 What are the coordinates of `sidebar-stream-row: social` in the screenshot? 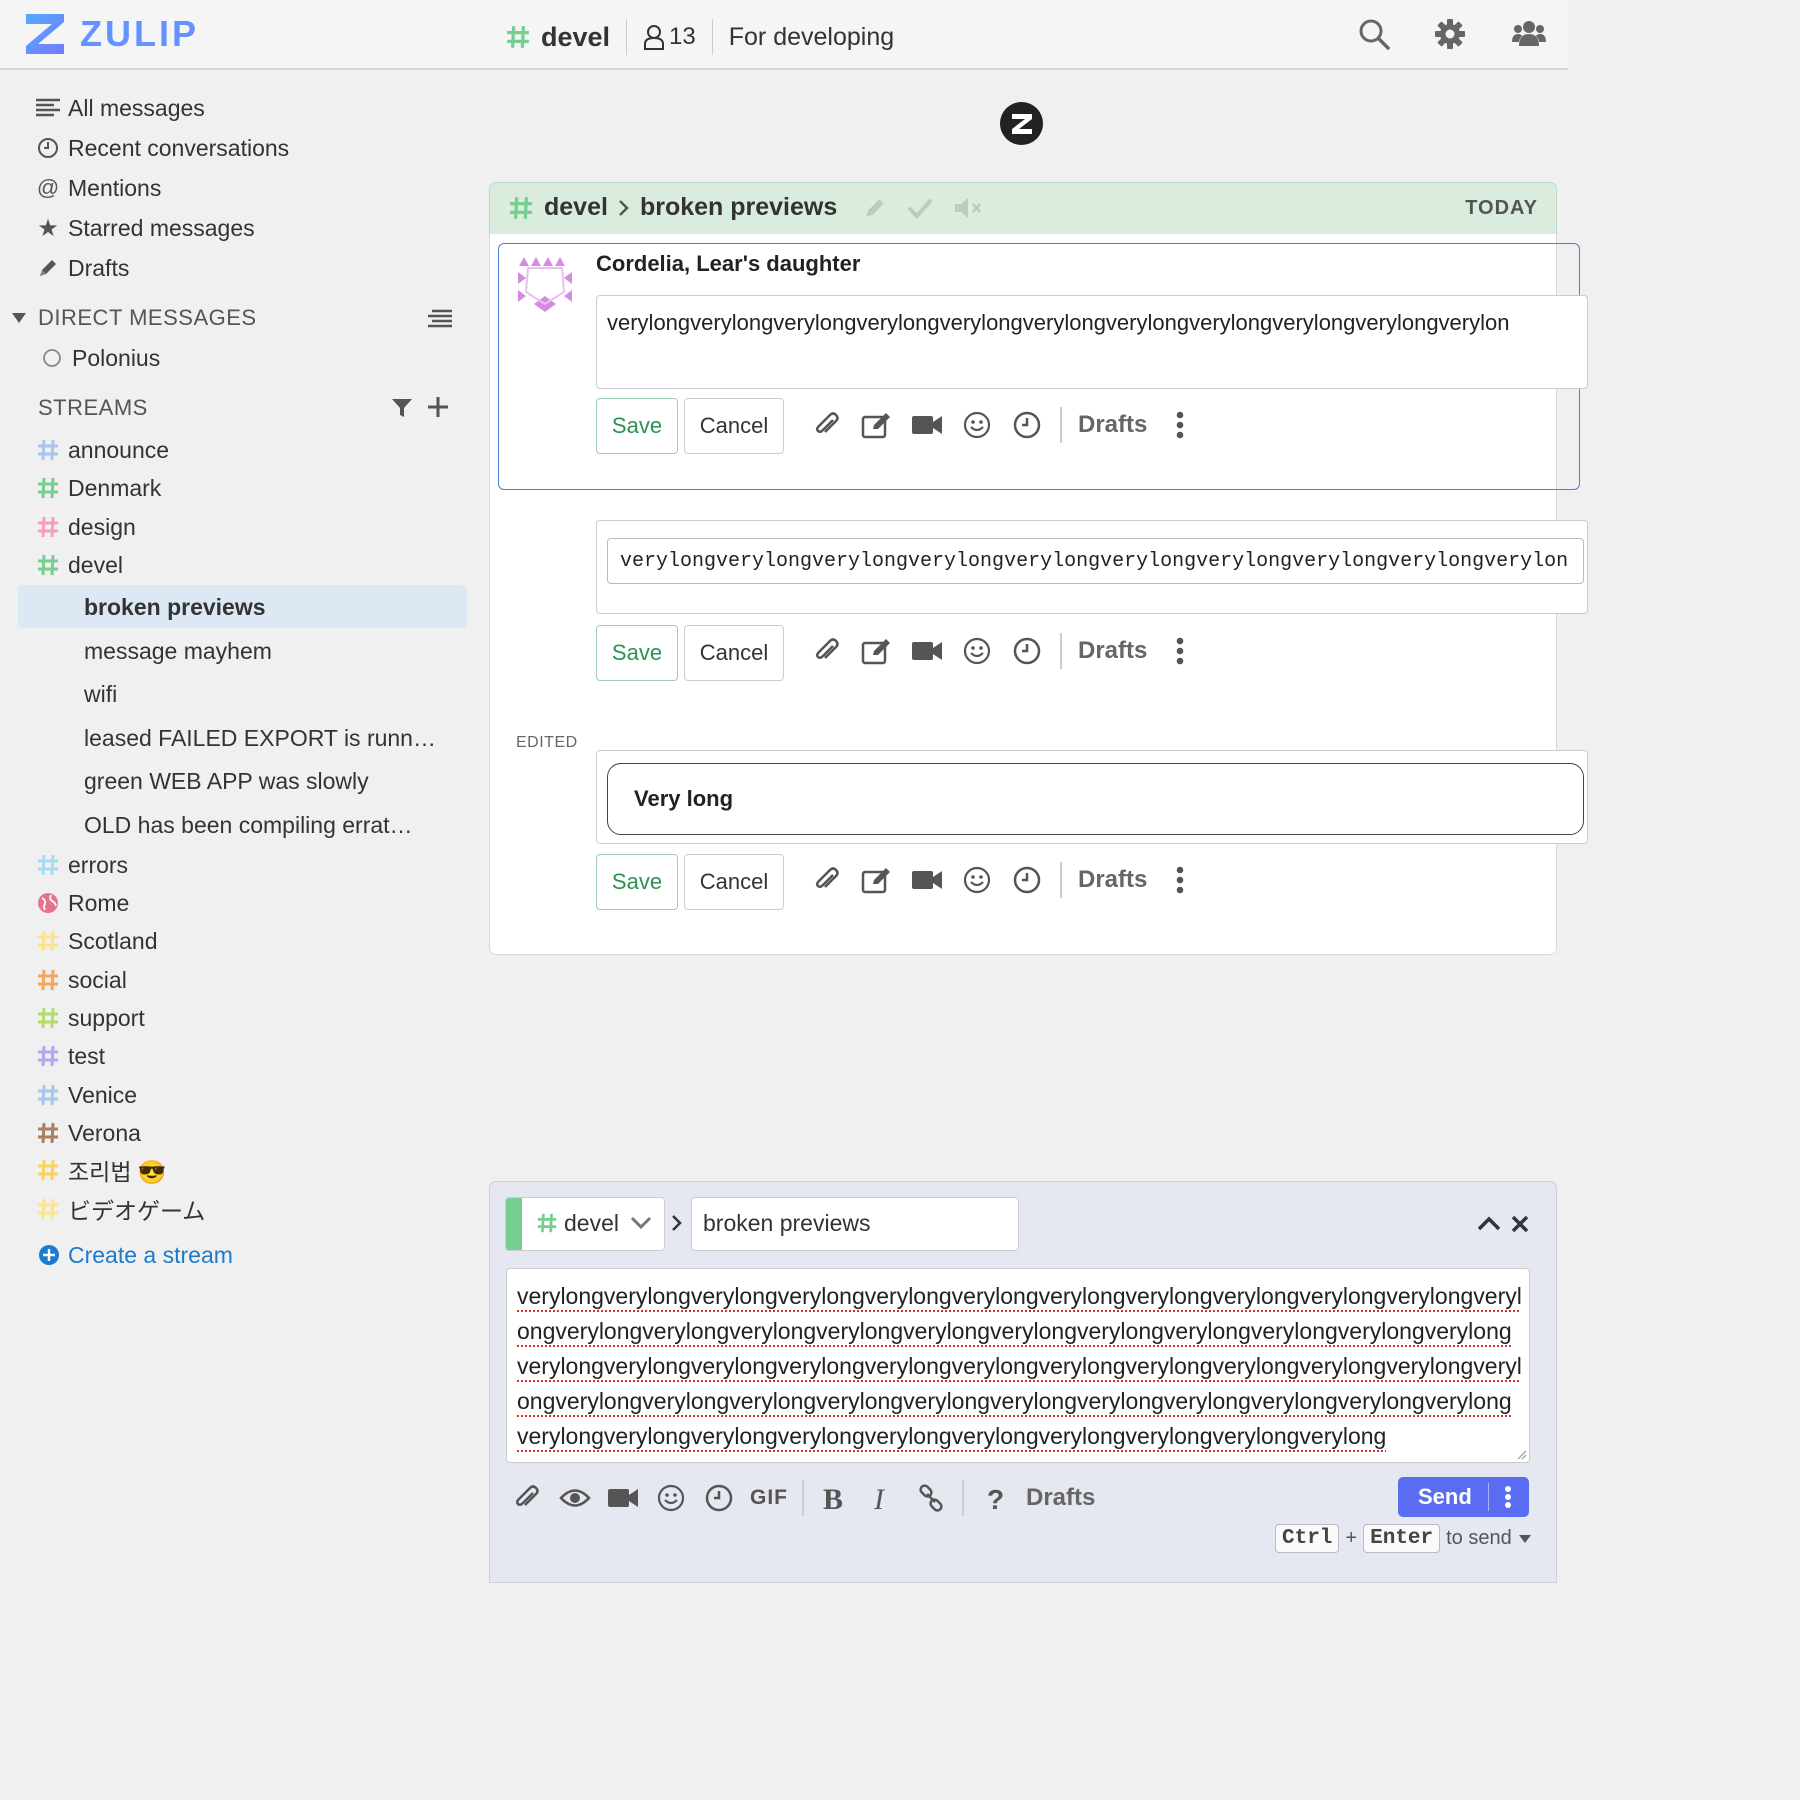 It's located at (81, 980).